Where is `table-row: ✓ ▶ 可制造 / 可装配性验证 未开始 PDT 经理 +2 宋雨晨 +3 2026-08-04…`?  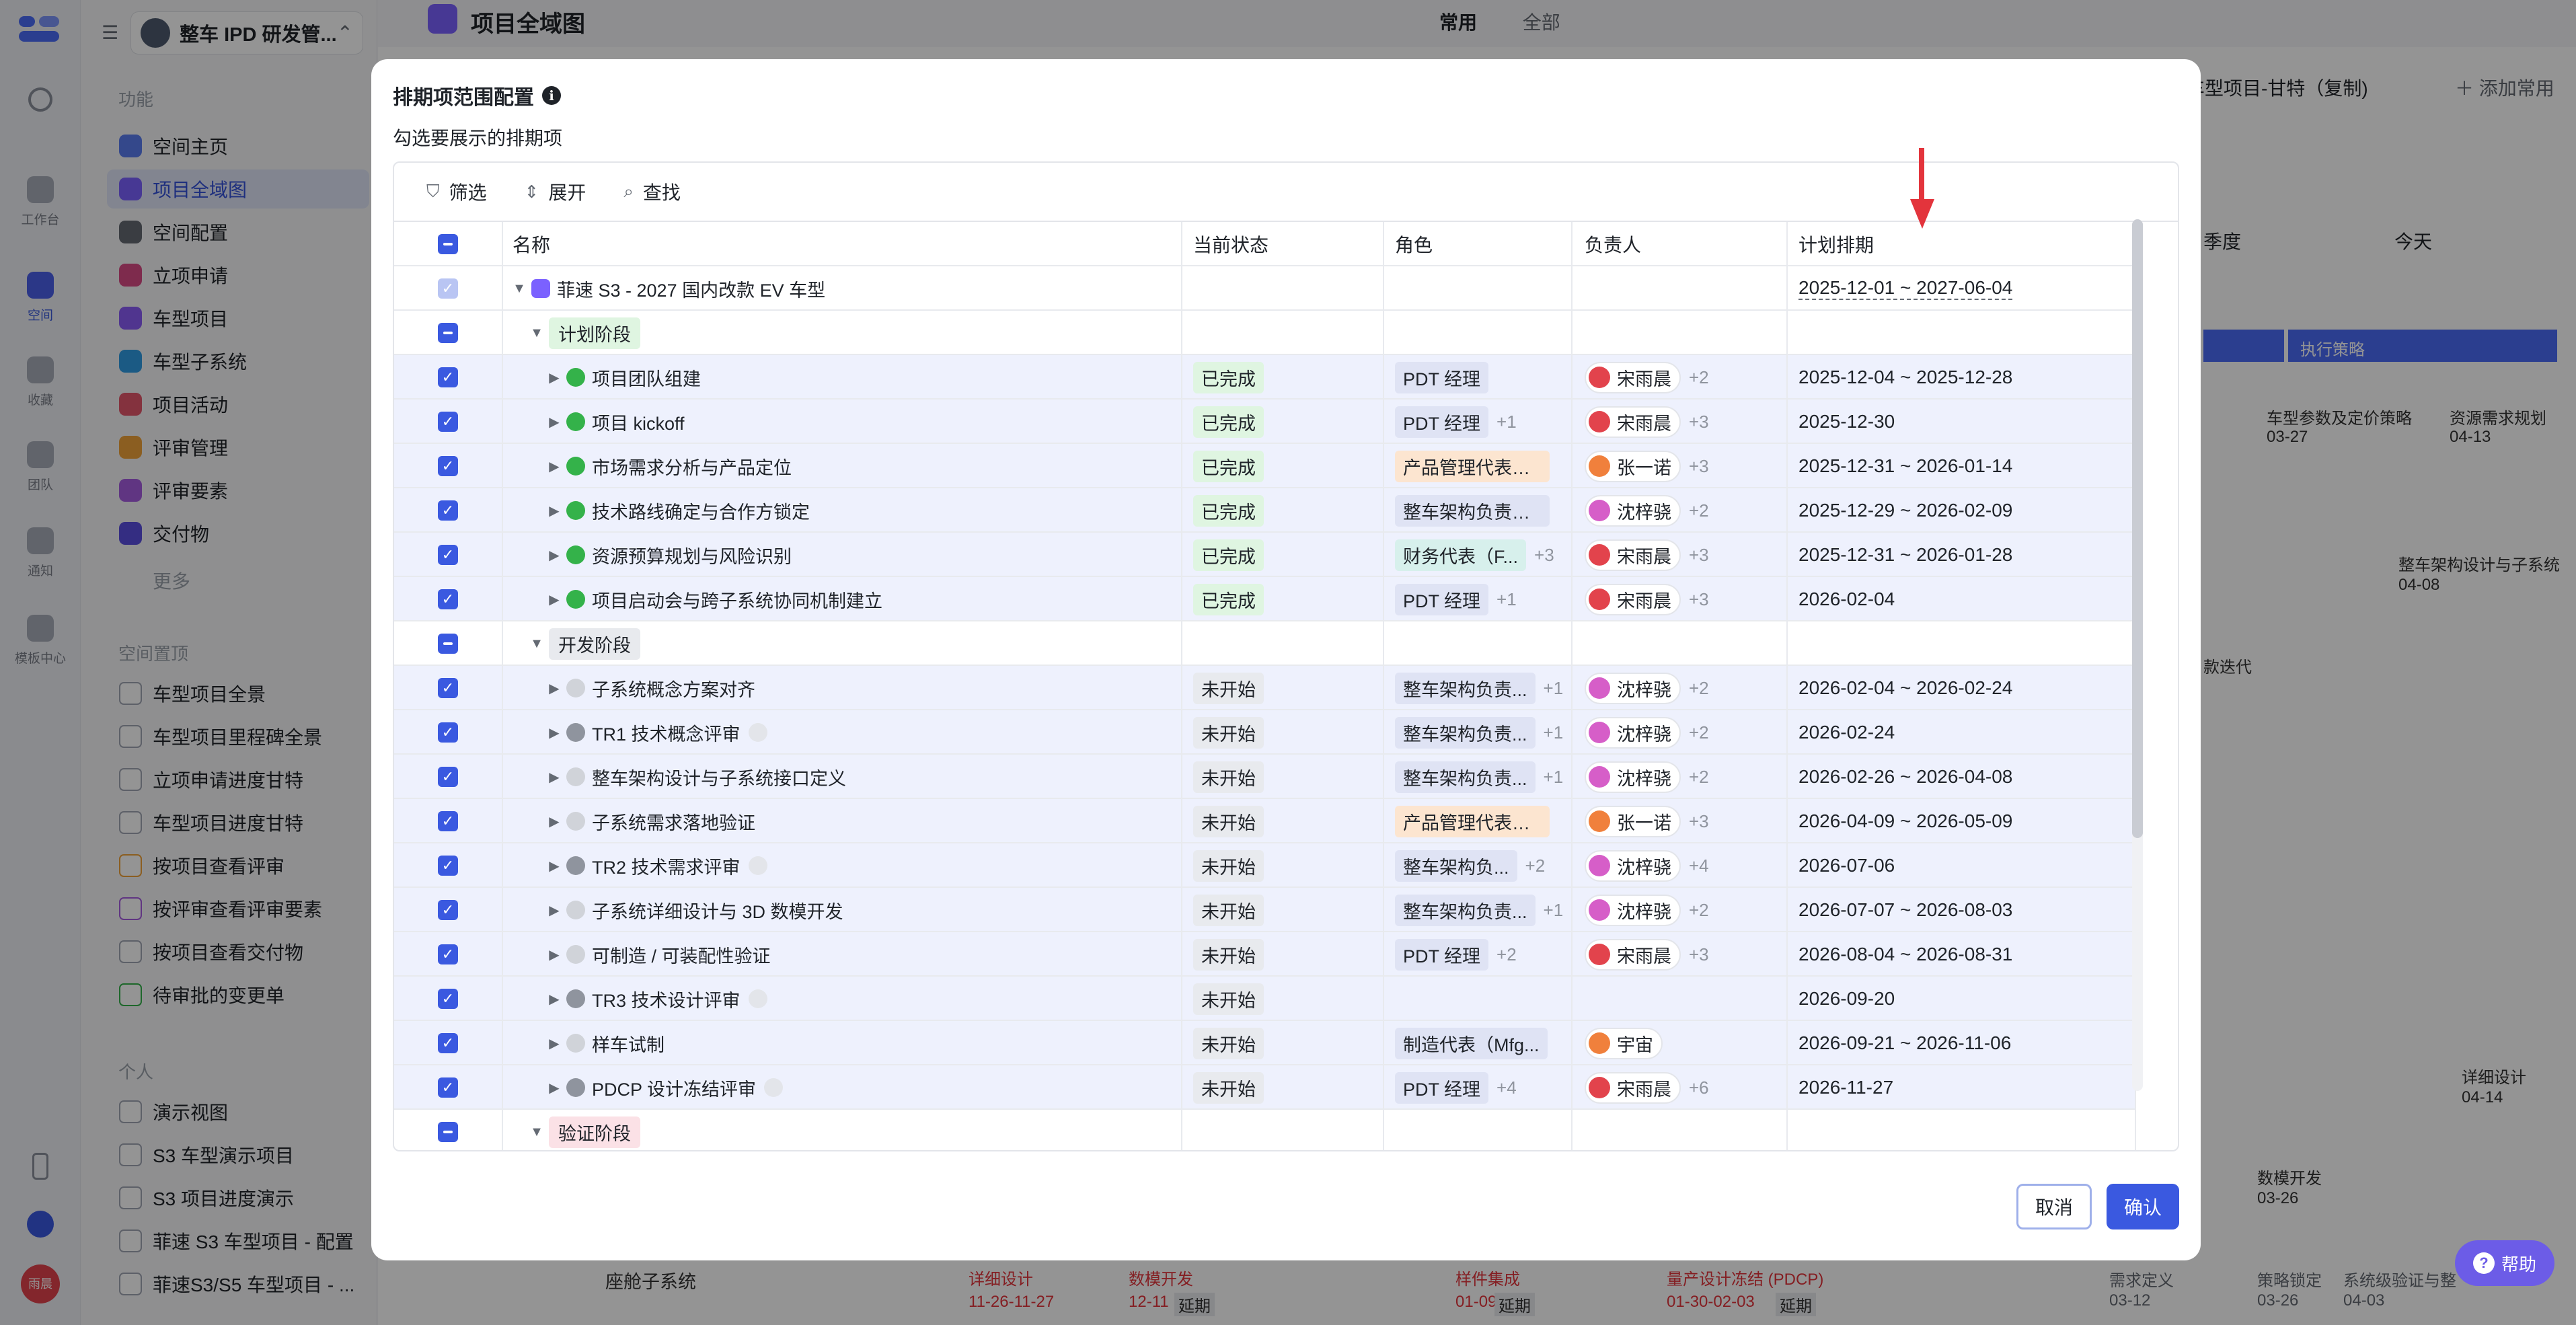
table-row: ✓ ▶ 可制造 / 可装配性验证 未开始 PDT 经理 +2 宋雨晨 +3 2026-08-04… is located at coordinates (1265, 954).